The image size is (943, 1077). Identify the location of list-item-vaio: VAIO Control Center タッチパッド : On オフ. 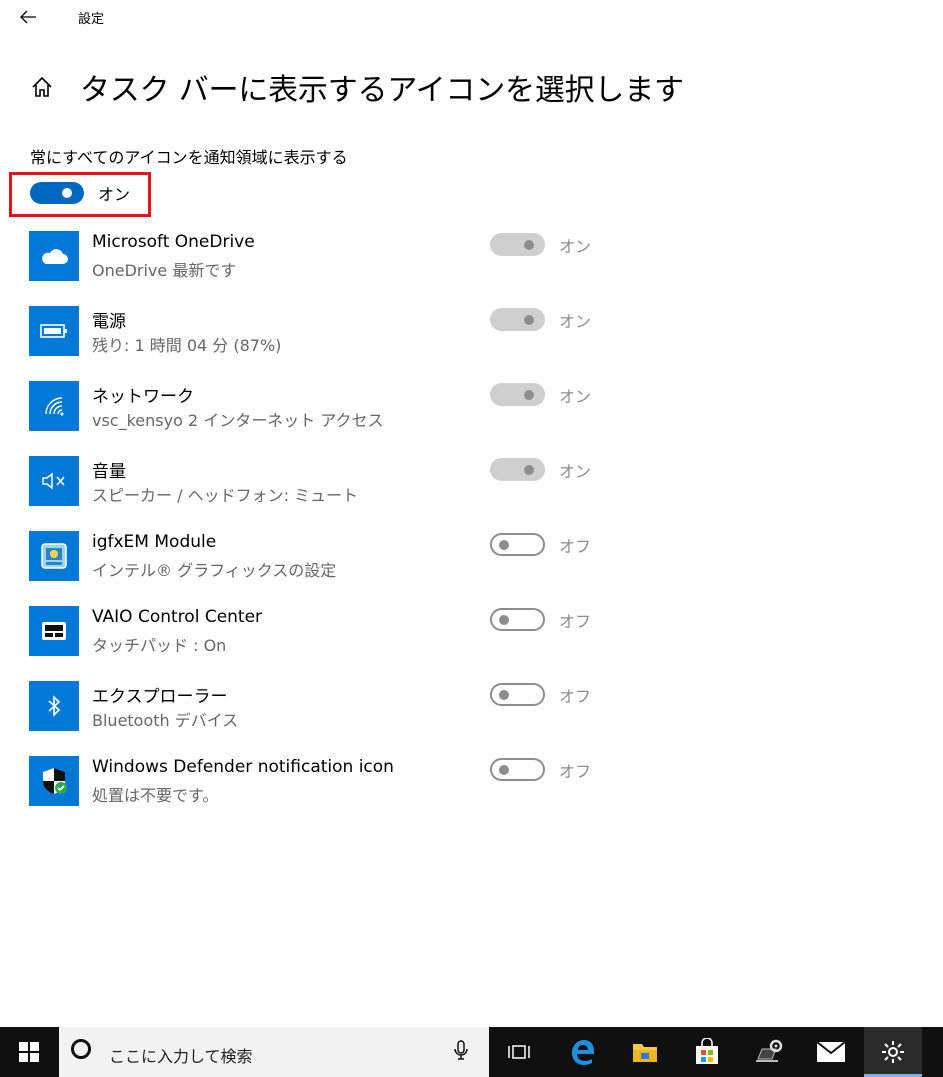
(479, 643).